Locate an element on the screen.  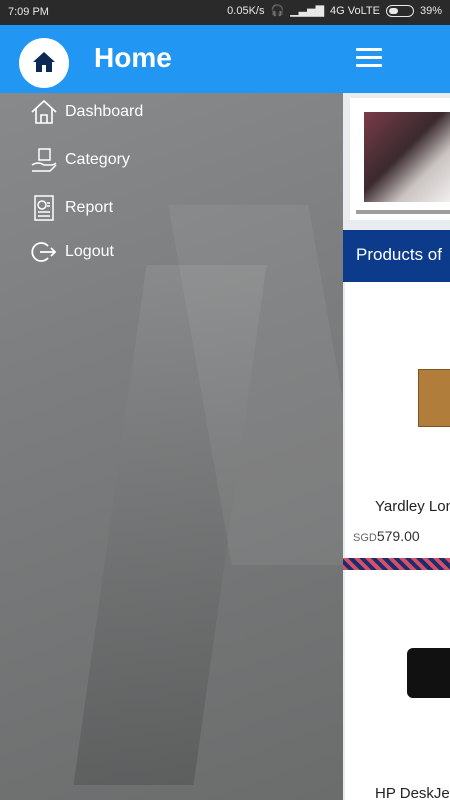
menu-item-category: Category is located at coordinates (80, 160).